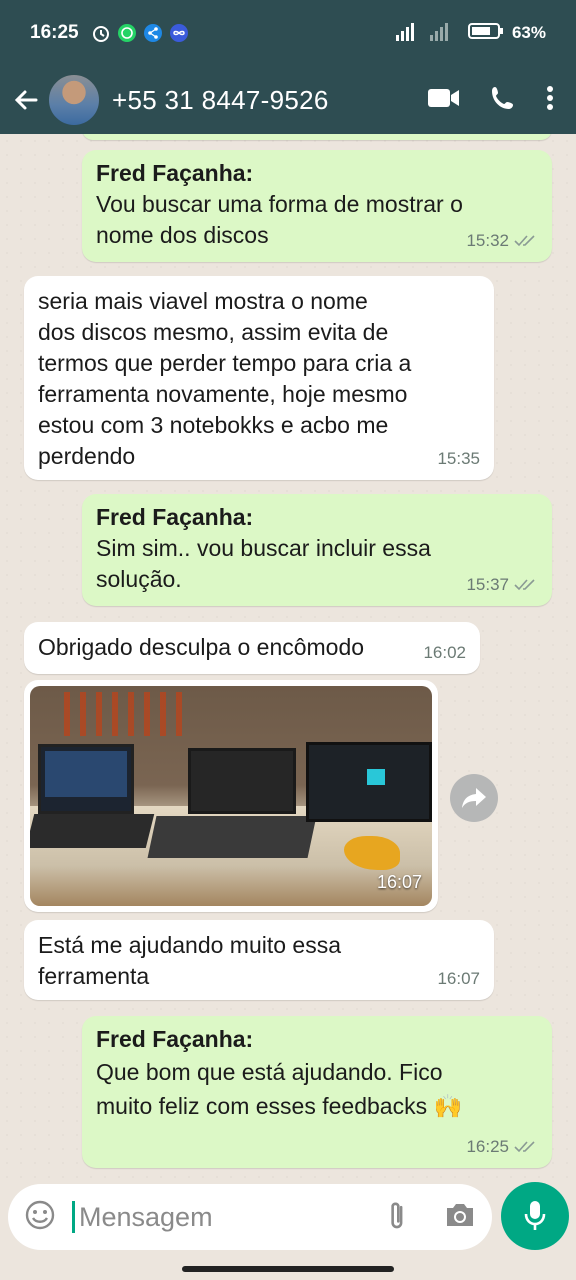 This screenshot has width=576, height=1280. Describe the element at coordinates (142, 1217) in the screenshot. I see `message-input: Mensagem` at that location.